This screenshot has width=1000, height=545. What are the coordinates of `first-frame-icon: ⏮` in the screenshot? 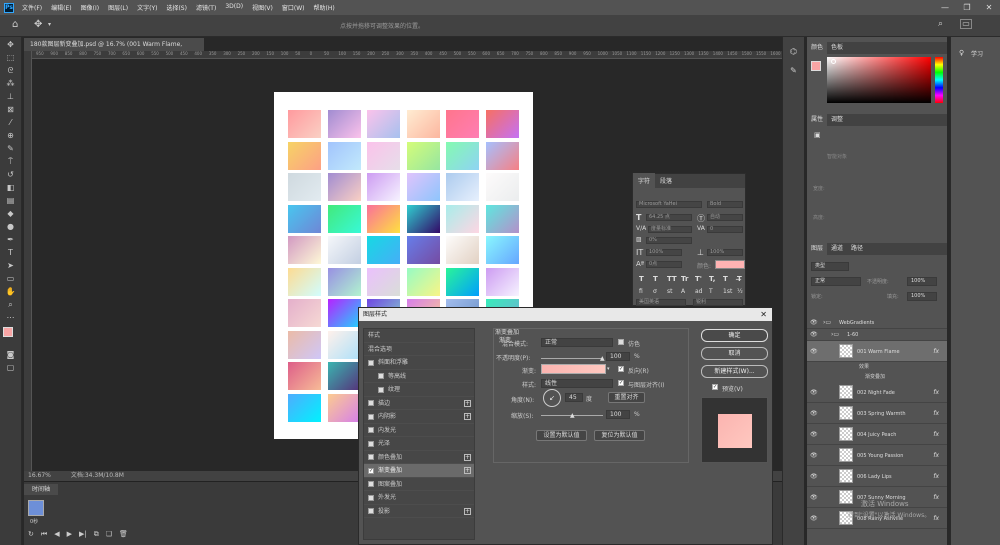 It's located at (44, 534).